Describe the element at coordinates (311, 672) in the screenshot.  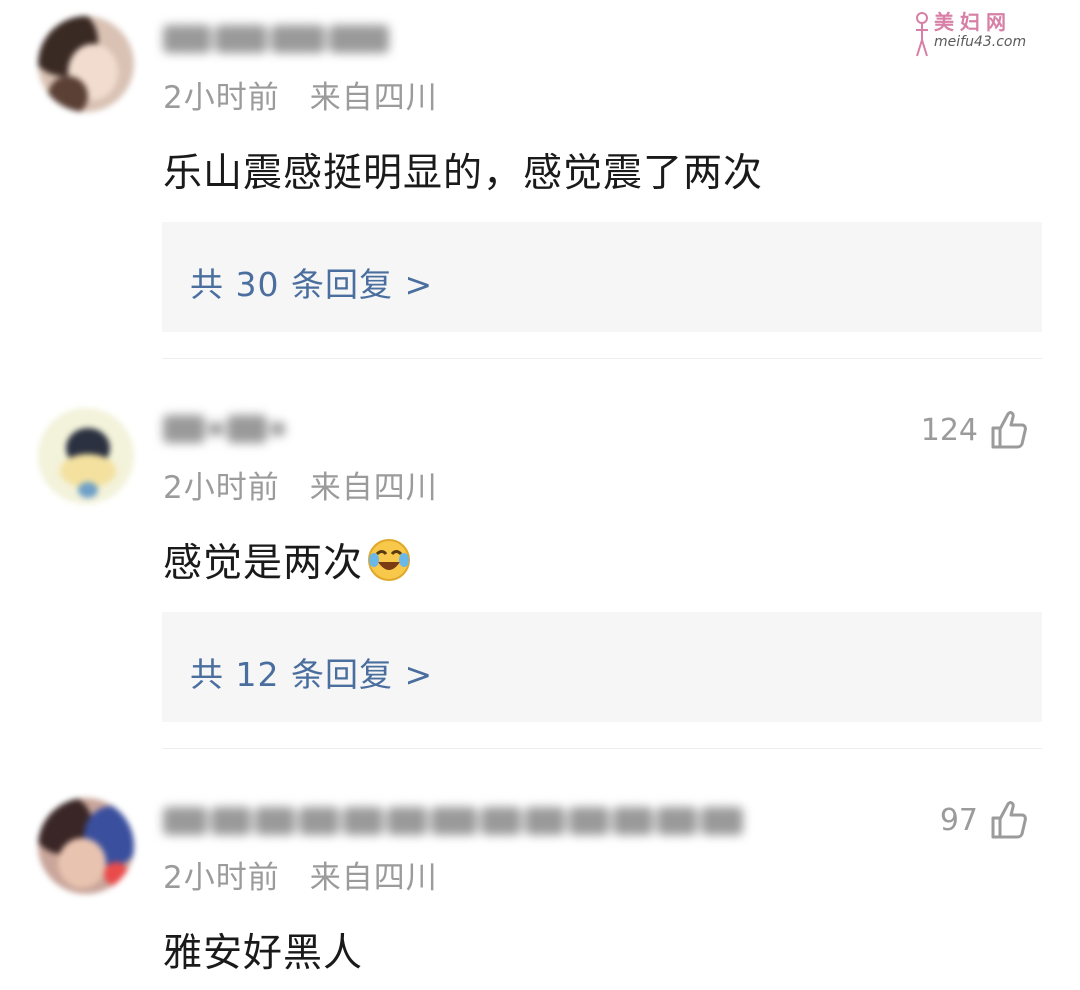
I see `view-replies-link: 共 12 条回复 >` at that location.